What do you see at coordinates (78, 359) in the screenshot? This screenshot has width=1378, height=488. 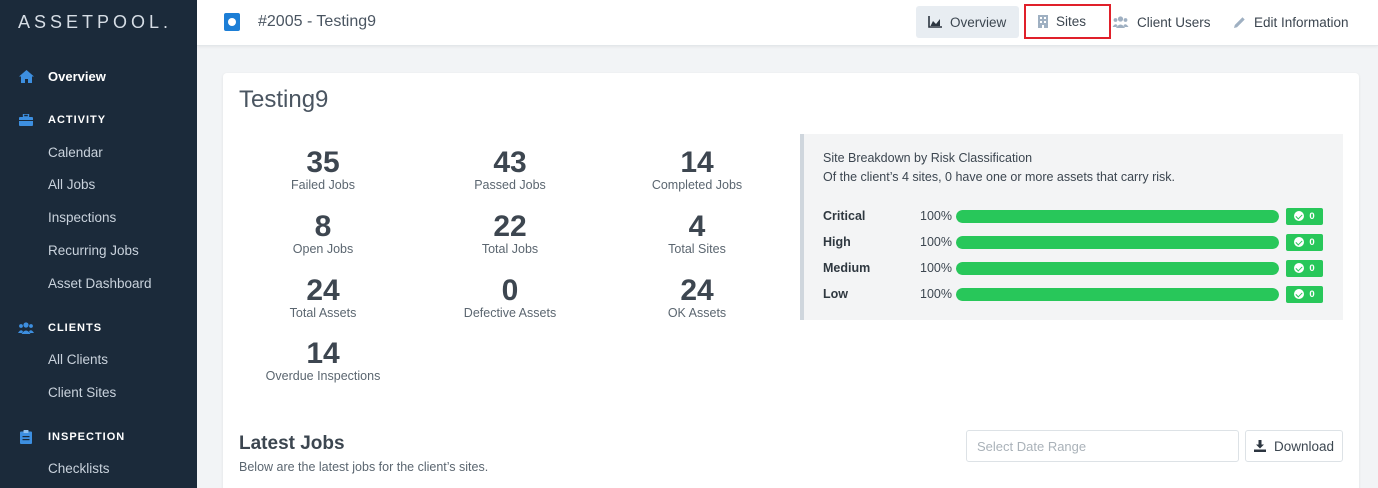 I see `sidebar-item-all-clients: All Clients` at bounding box center [78, 359].